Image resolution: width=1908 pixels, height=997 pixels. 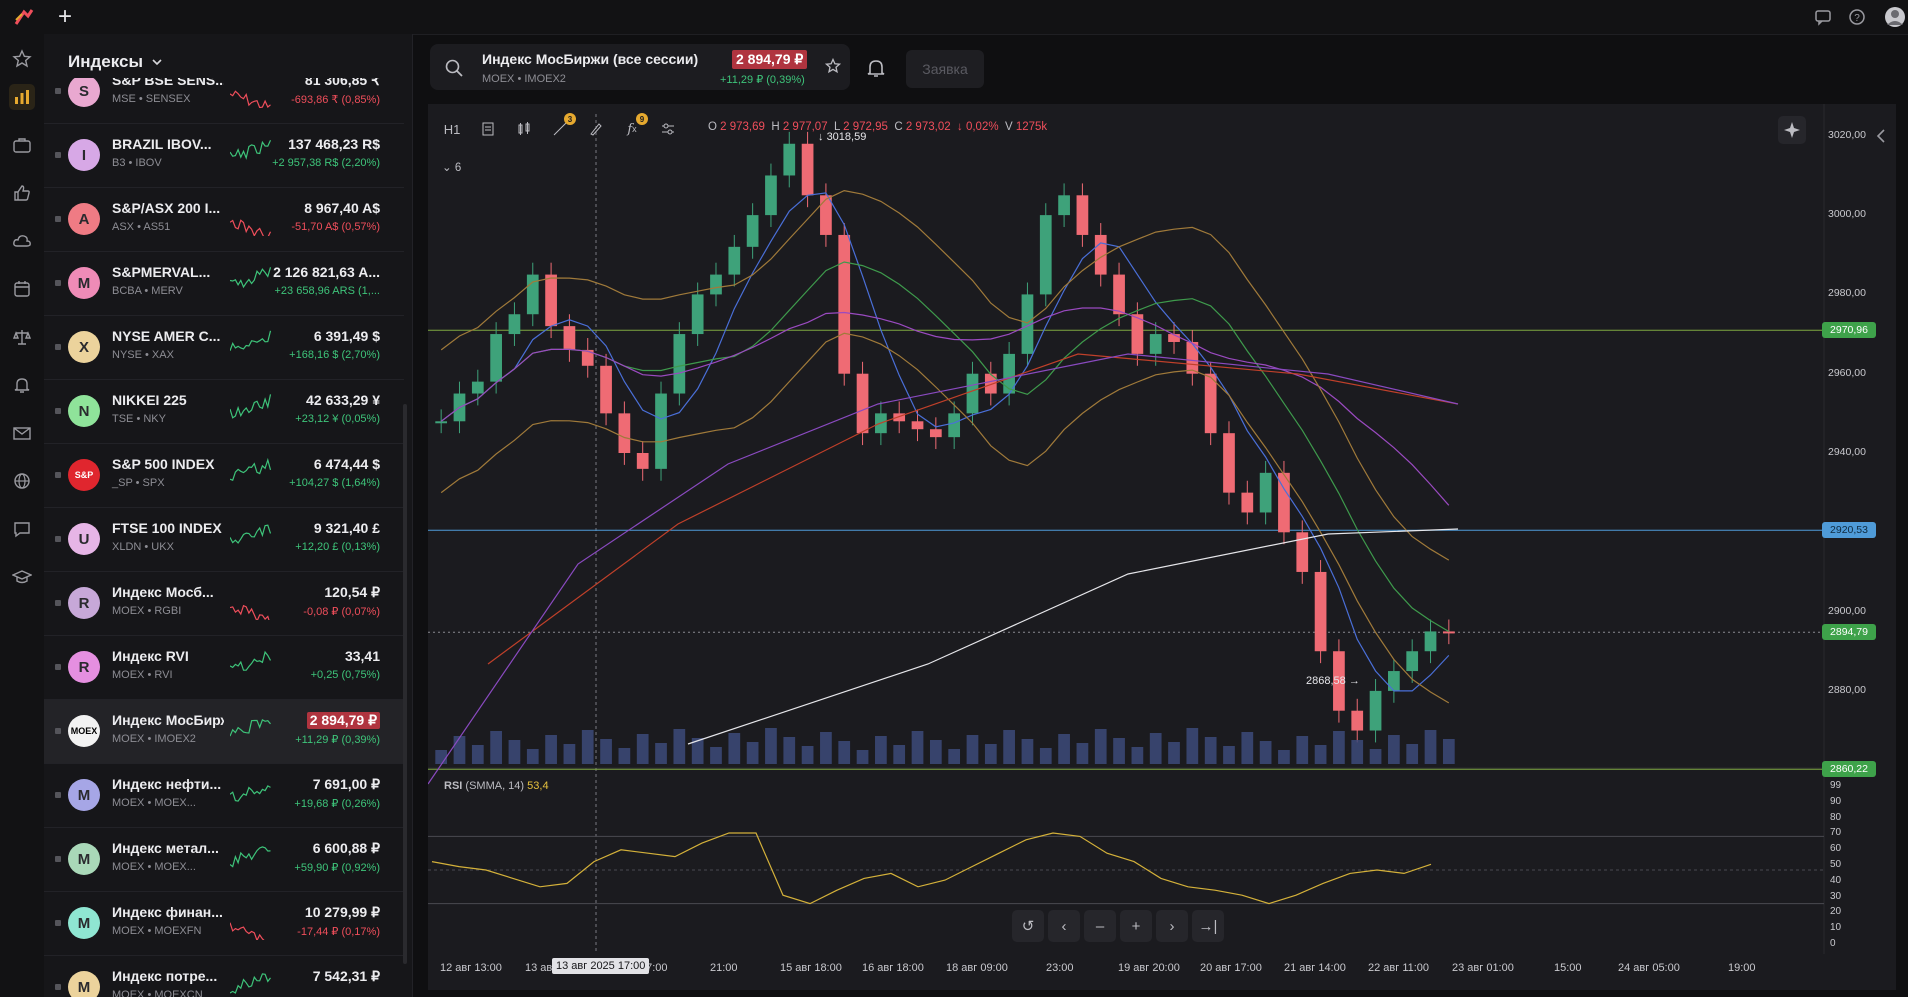 I want to click on help-icon: ?, so click(x=1857, y=17).